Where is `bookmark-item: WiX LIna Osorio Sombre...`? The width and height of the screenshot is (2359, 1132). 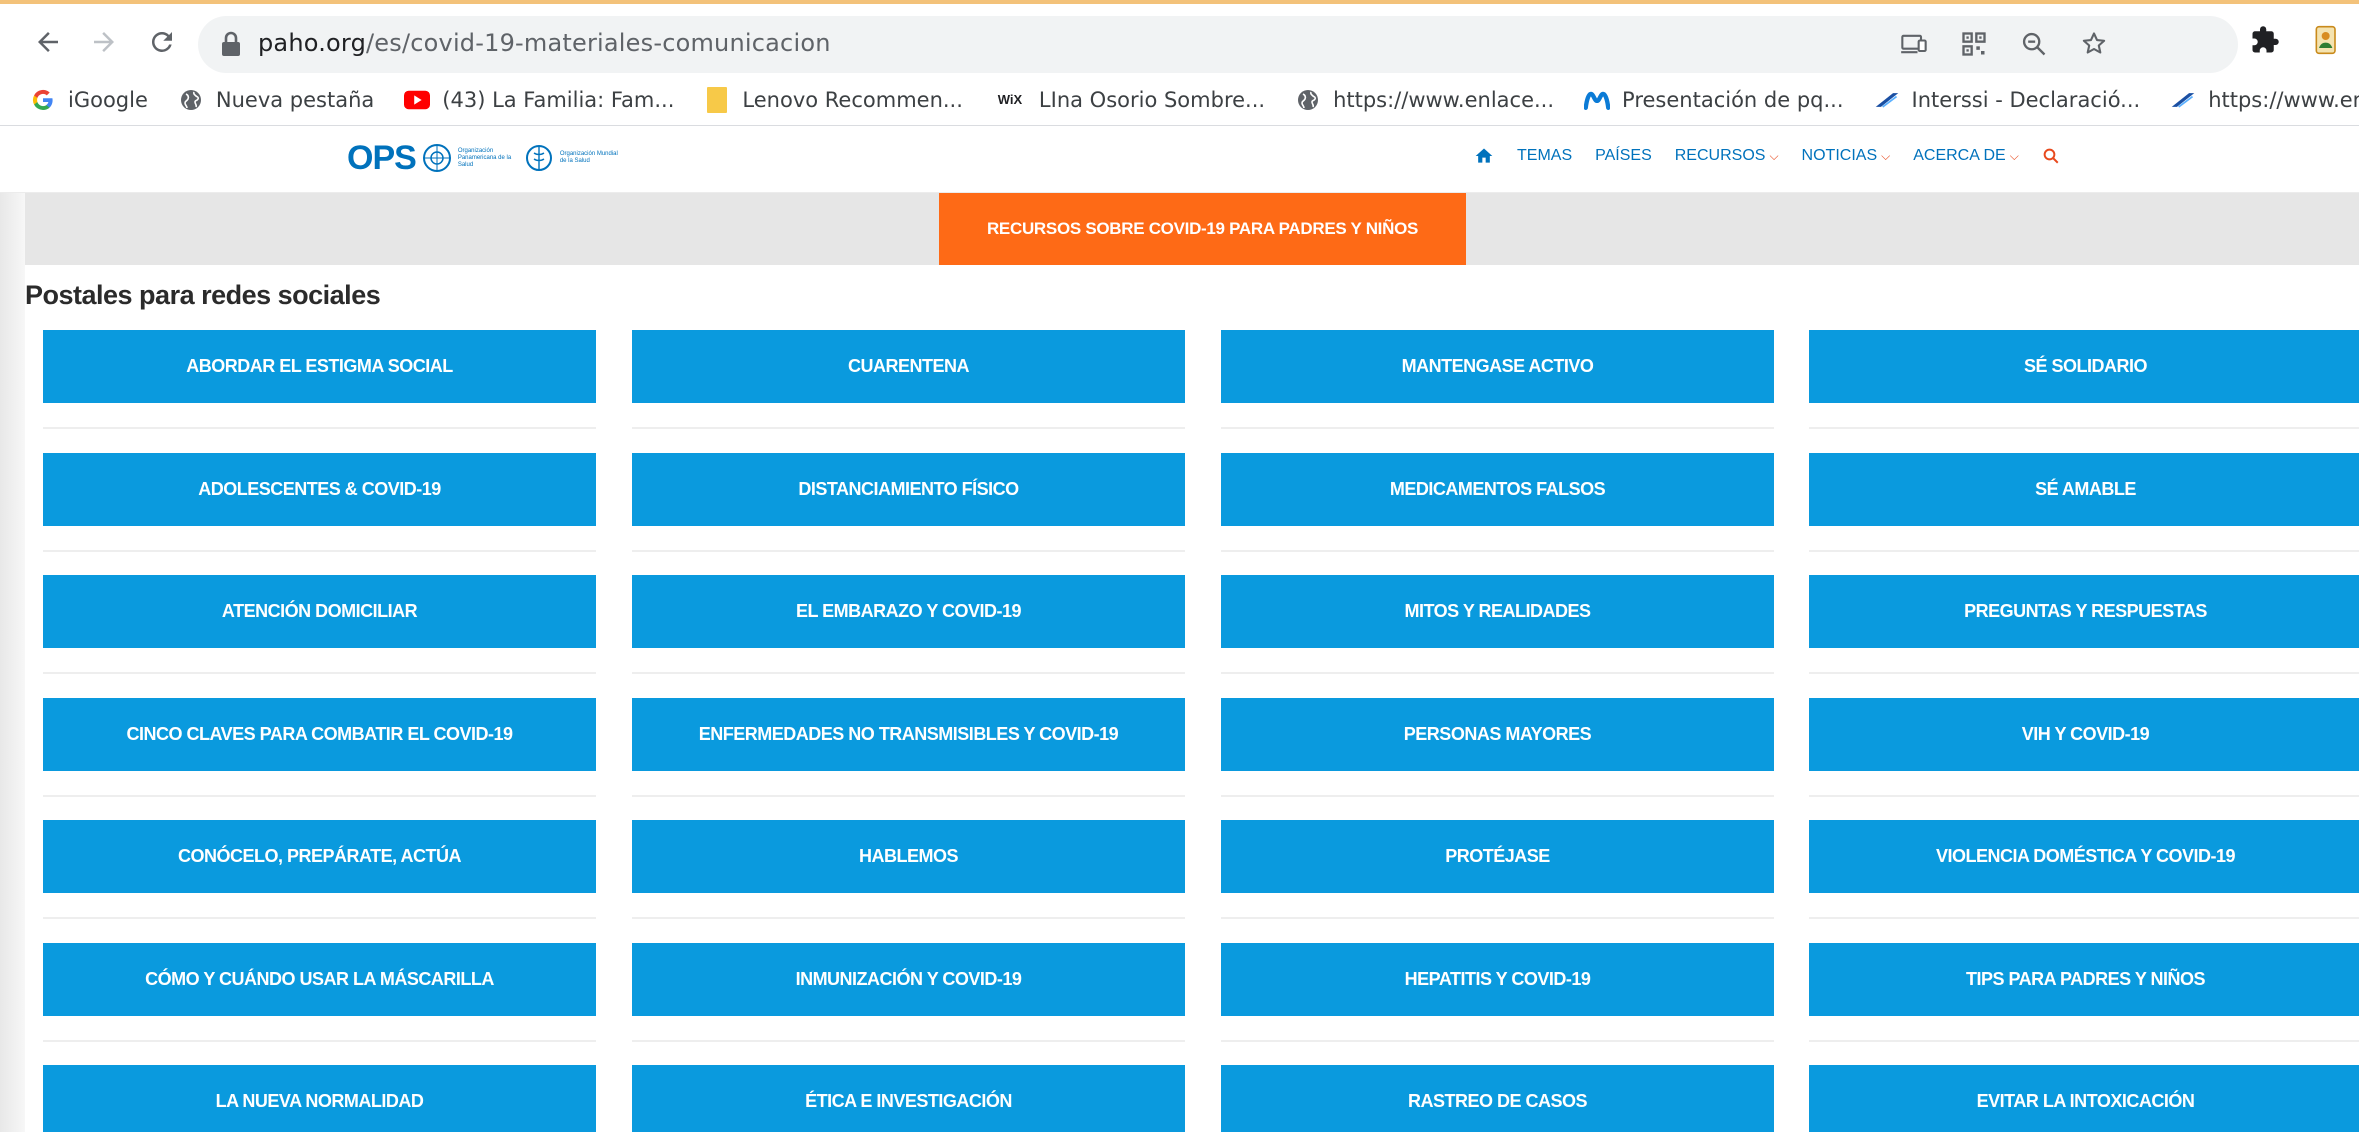
bookmark-item: WiX LIna Osorio Sombre... is located at coordinates (1129, 100).